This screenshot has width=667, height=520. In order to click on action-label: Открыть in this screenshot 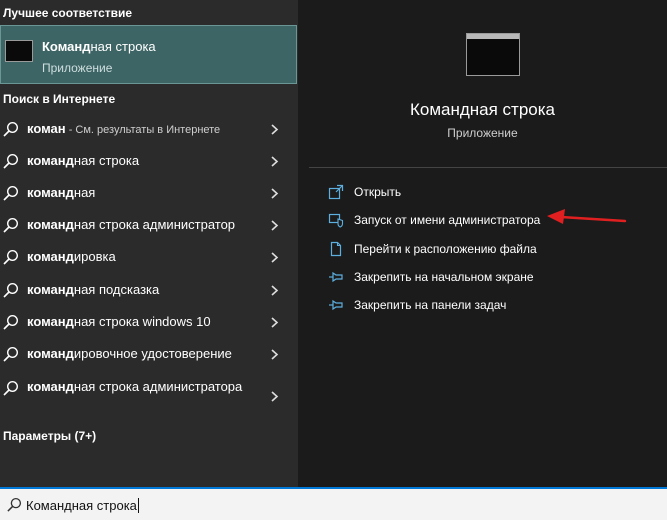, I will do `click(378, 192)`.